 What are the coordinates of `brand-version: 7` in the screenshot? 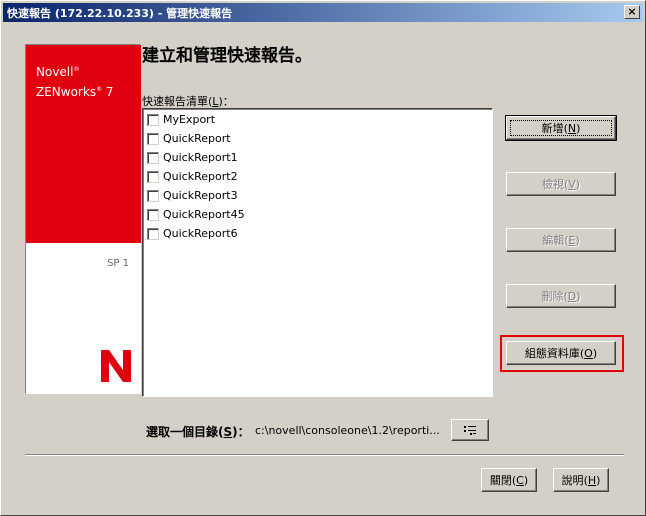 It's located at (109, 92).